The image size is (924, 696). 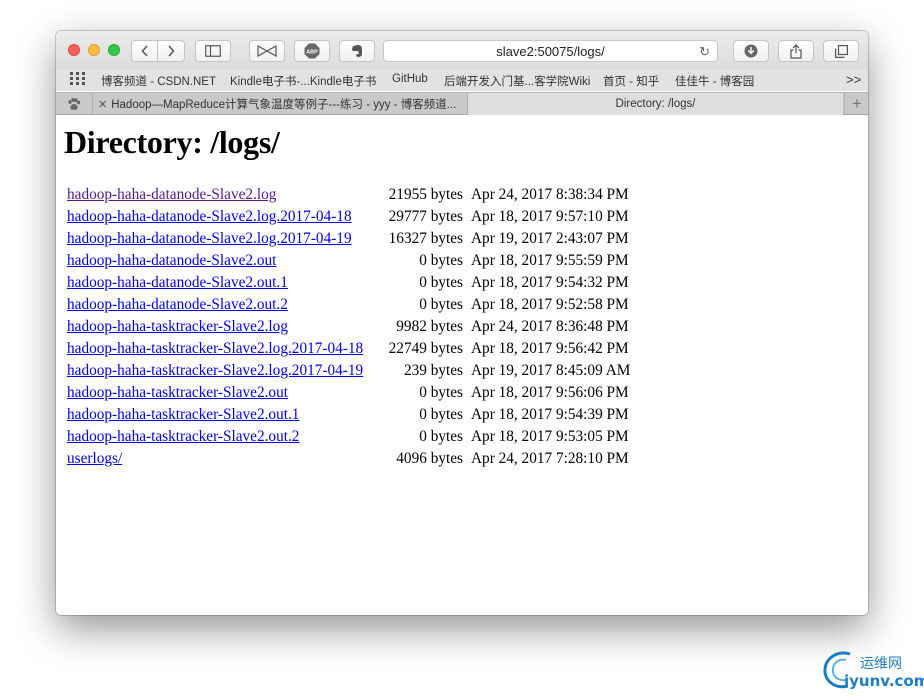 I want to click on chevron-left-icon, so click(x=144, y=51).